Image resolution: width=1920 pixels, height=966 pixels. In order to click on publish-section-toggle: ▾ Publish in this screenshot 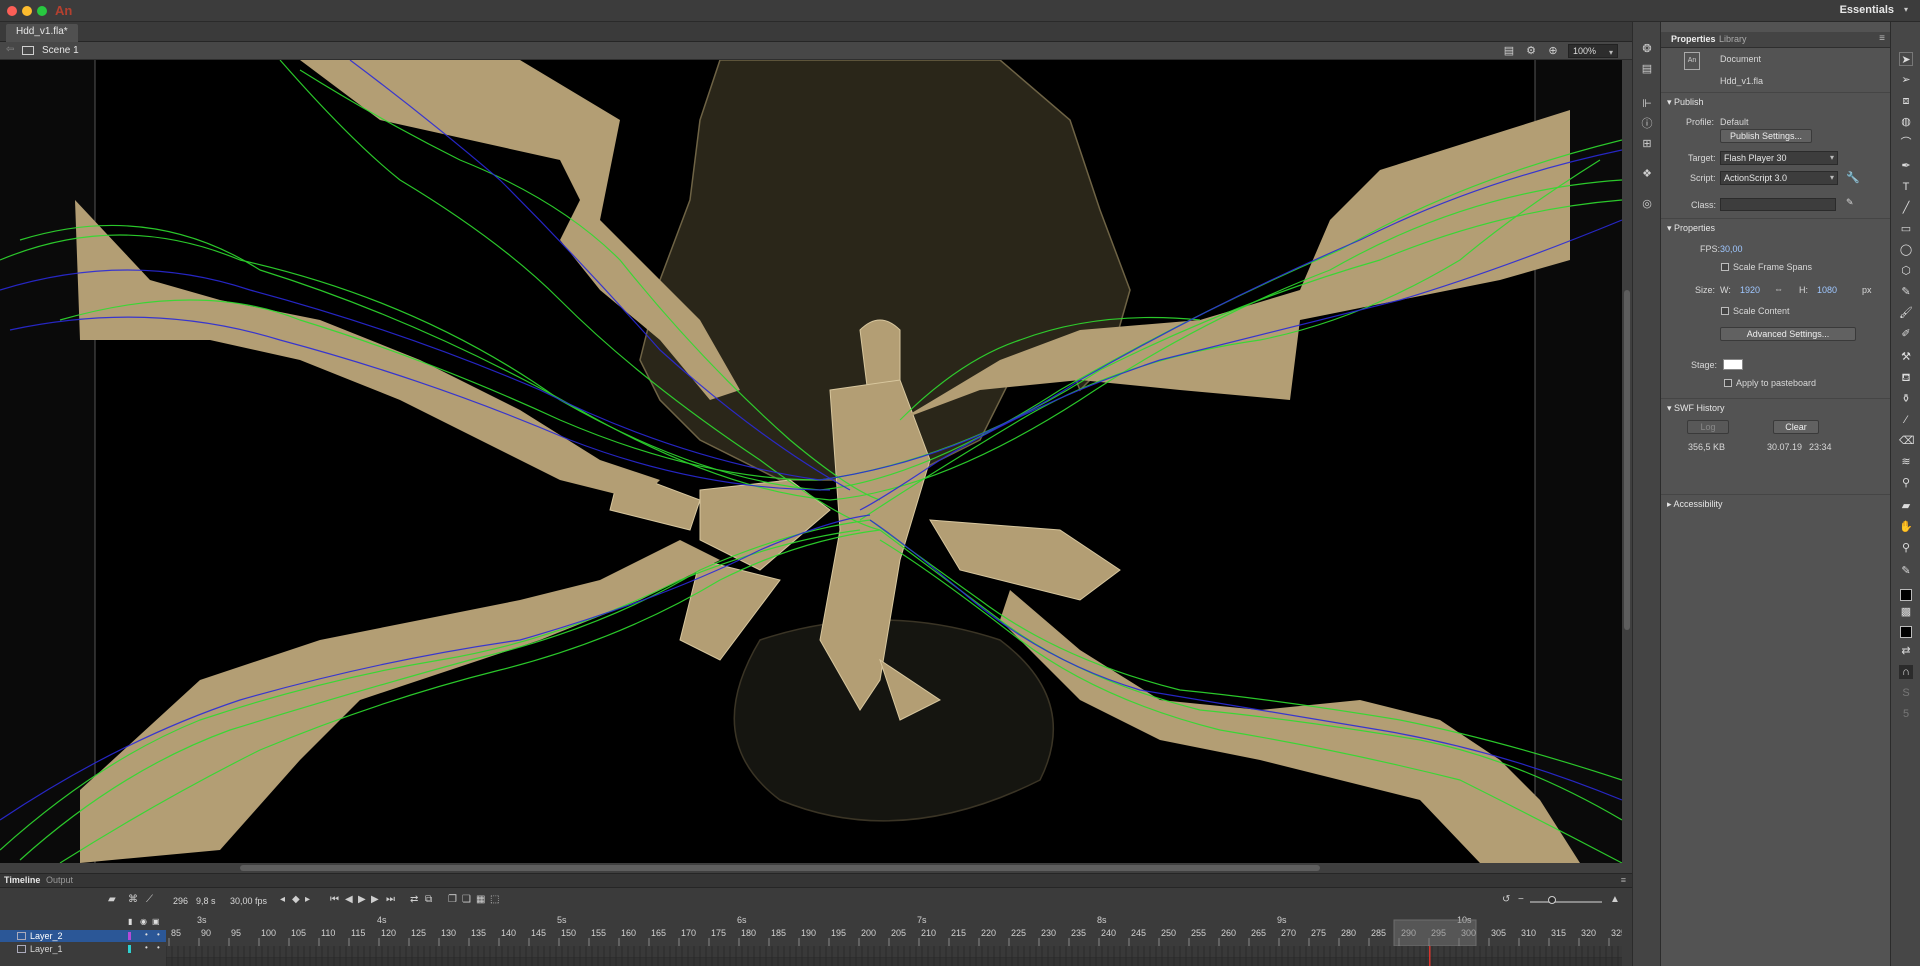, I will do `click(1685, 102)`.